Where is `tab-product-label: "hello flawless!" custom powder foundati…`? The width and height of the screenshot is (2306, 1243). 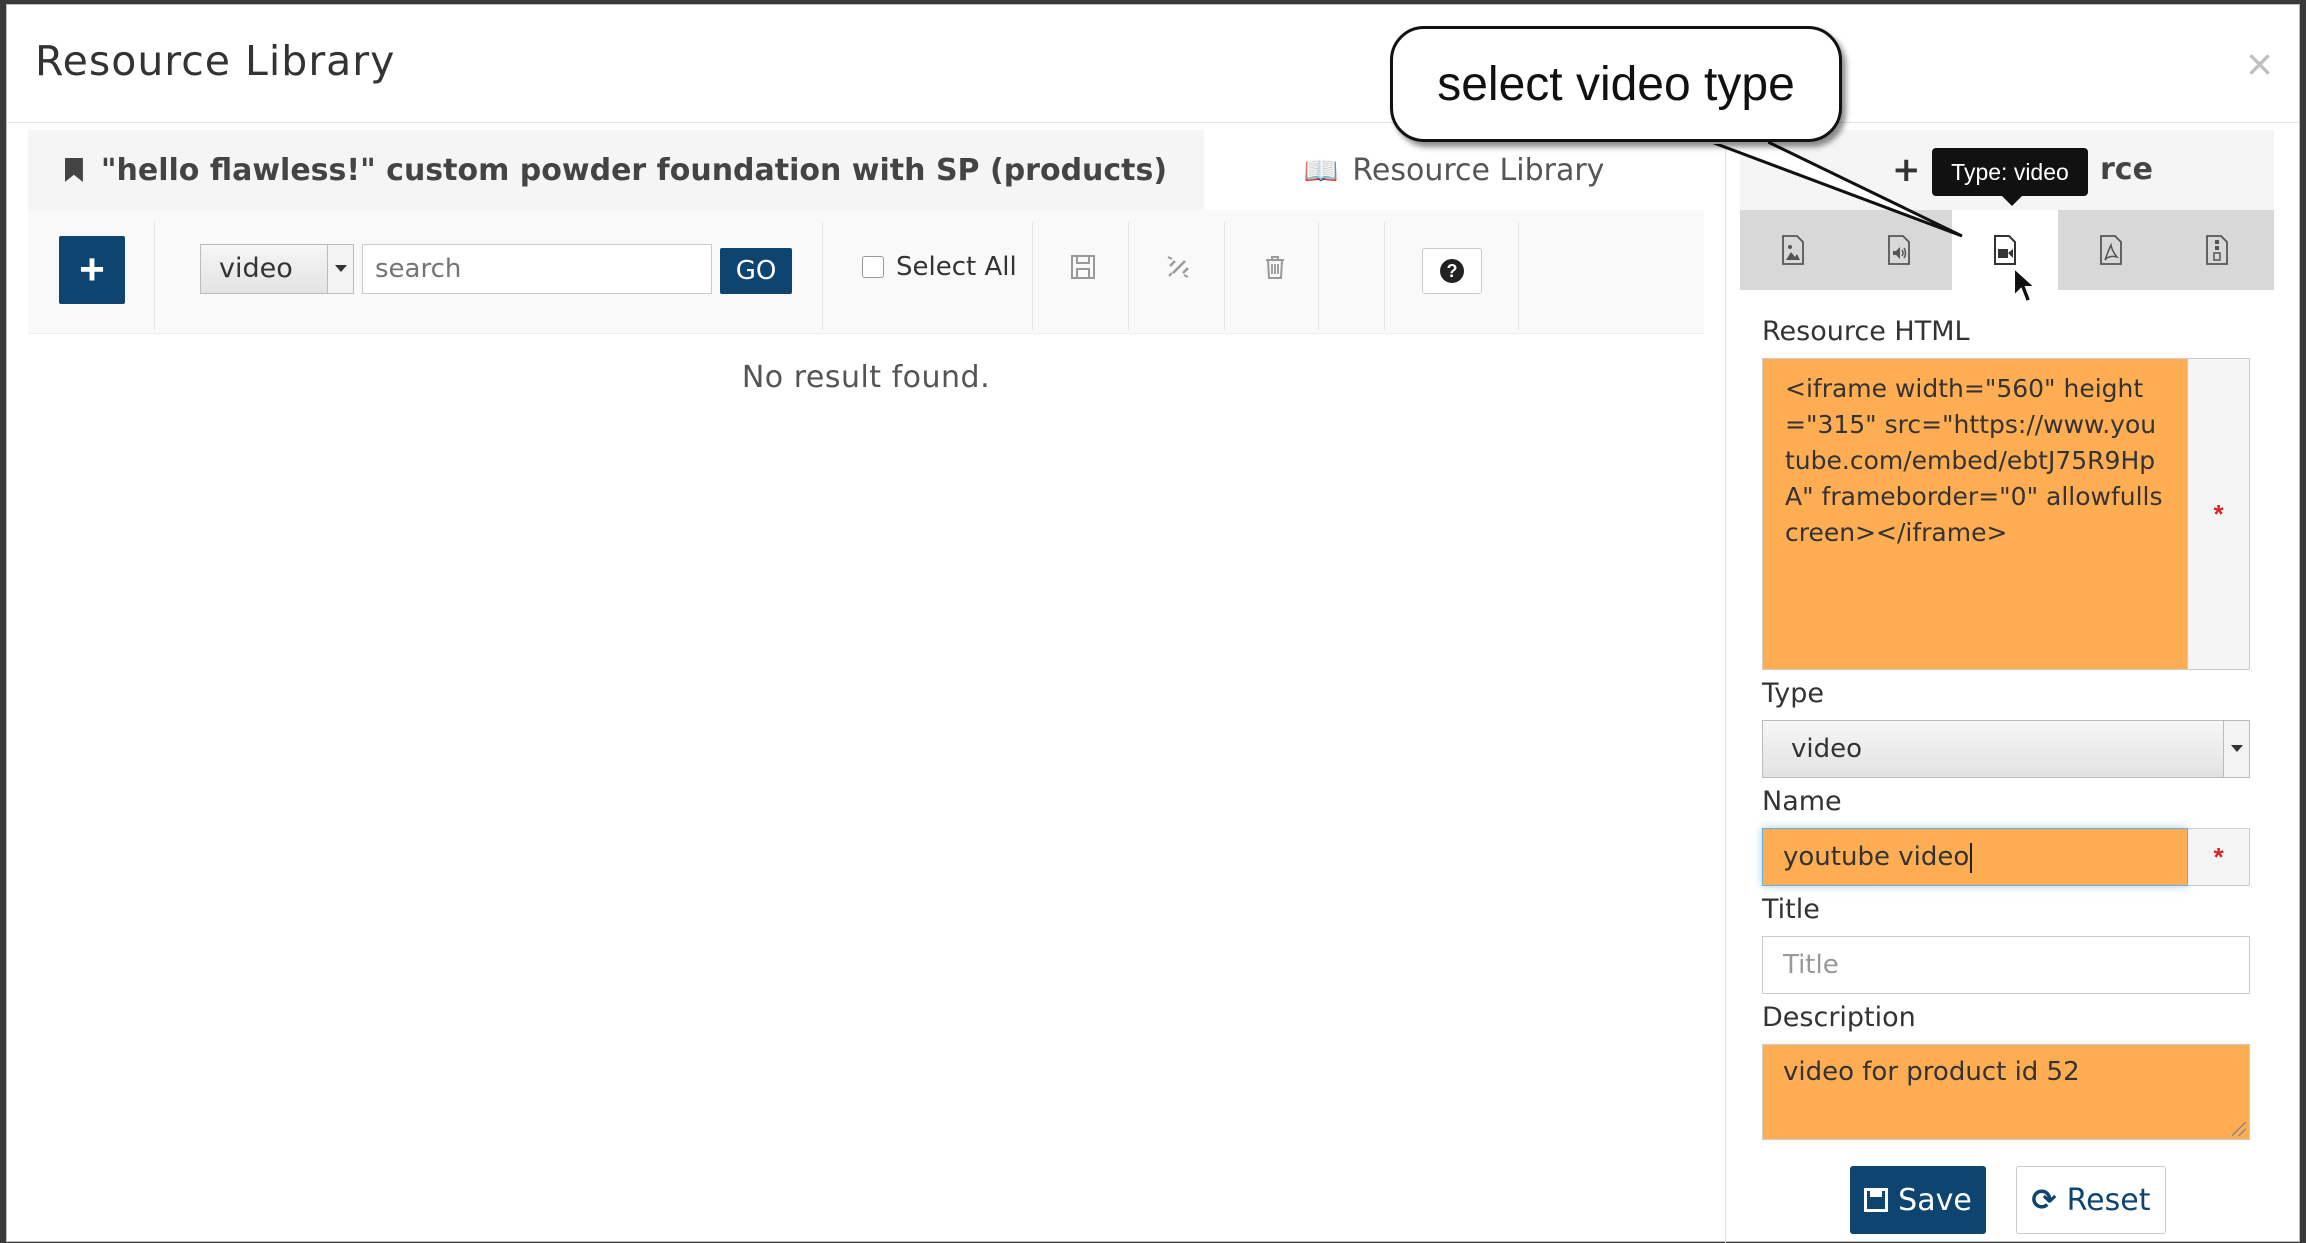
tab-product-label: "hello flawless!" custom powder foundati… is located at coordinates (634, 170).